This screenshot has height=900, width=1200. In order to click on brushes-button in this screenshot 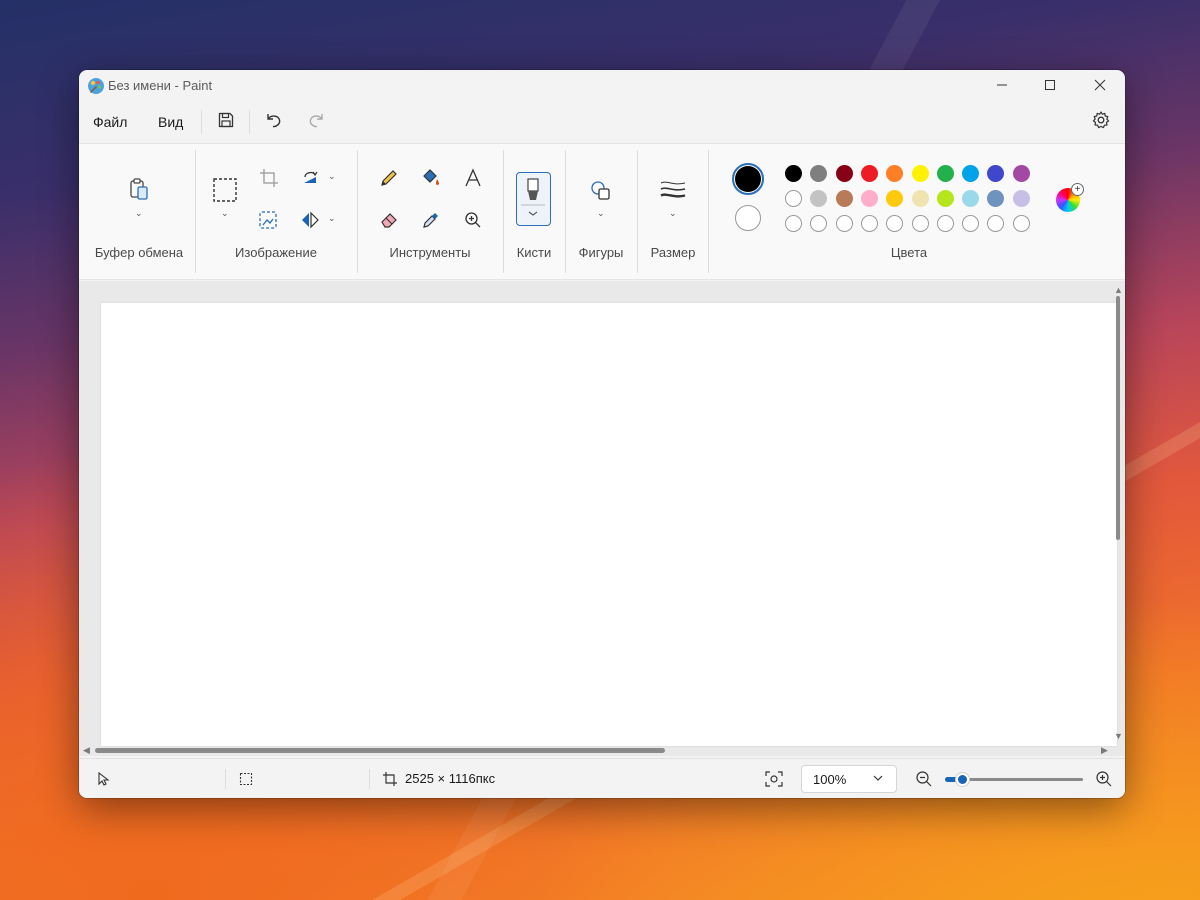, I will do `click(533, 199)`.